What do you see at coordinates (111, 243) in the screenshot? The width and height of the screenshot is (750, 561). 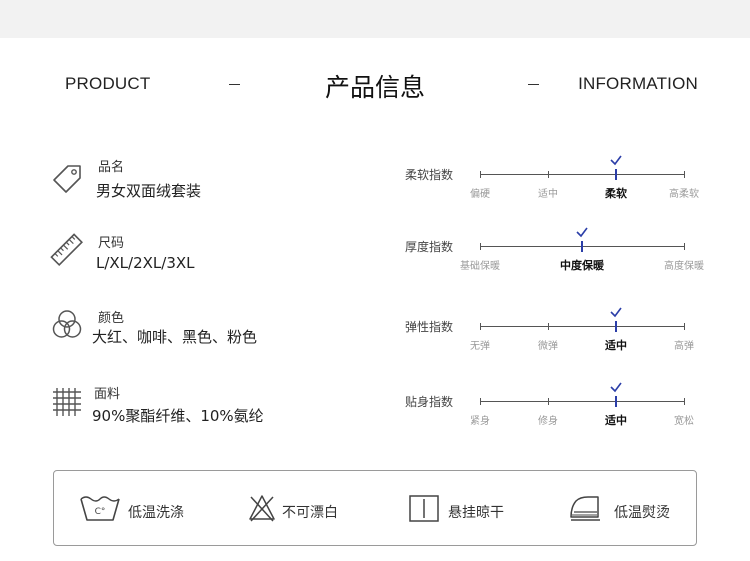 I see `attribute-label: 尺码` at bounding box center [111, 243].